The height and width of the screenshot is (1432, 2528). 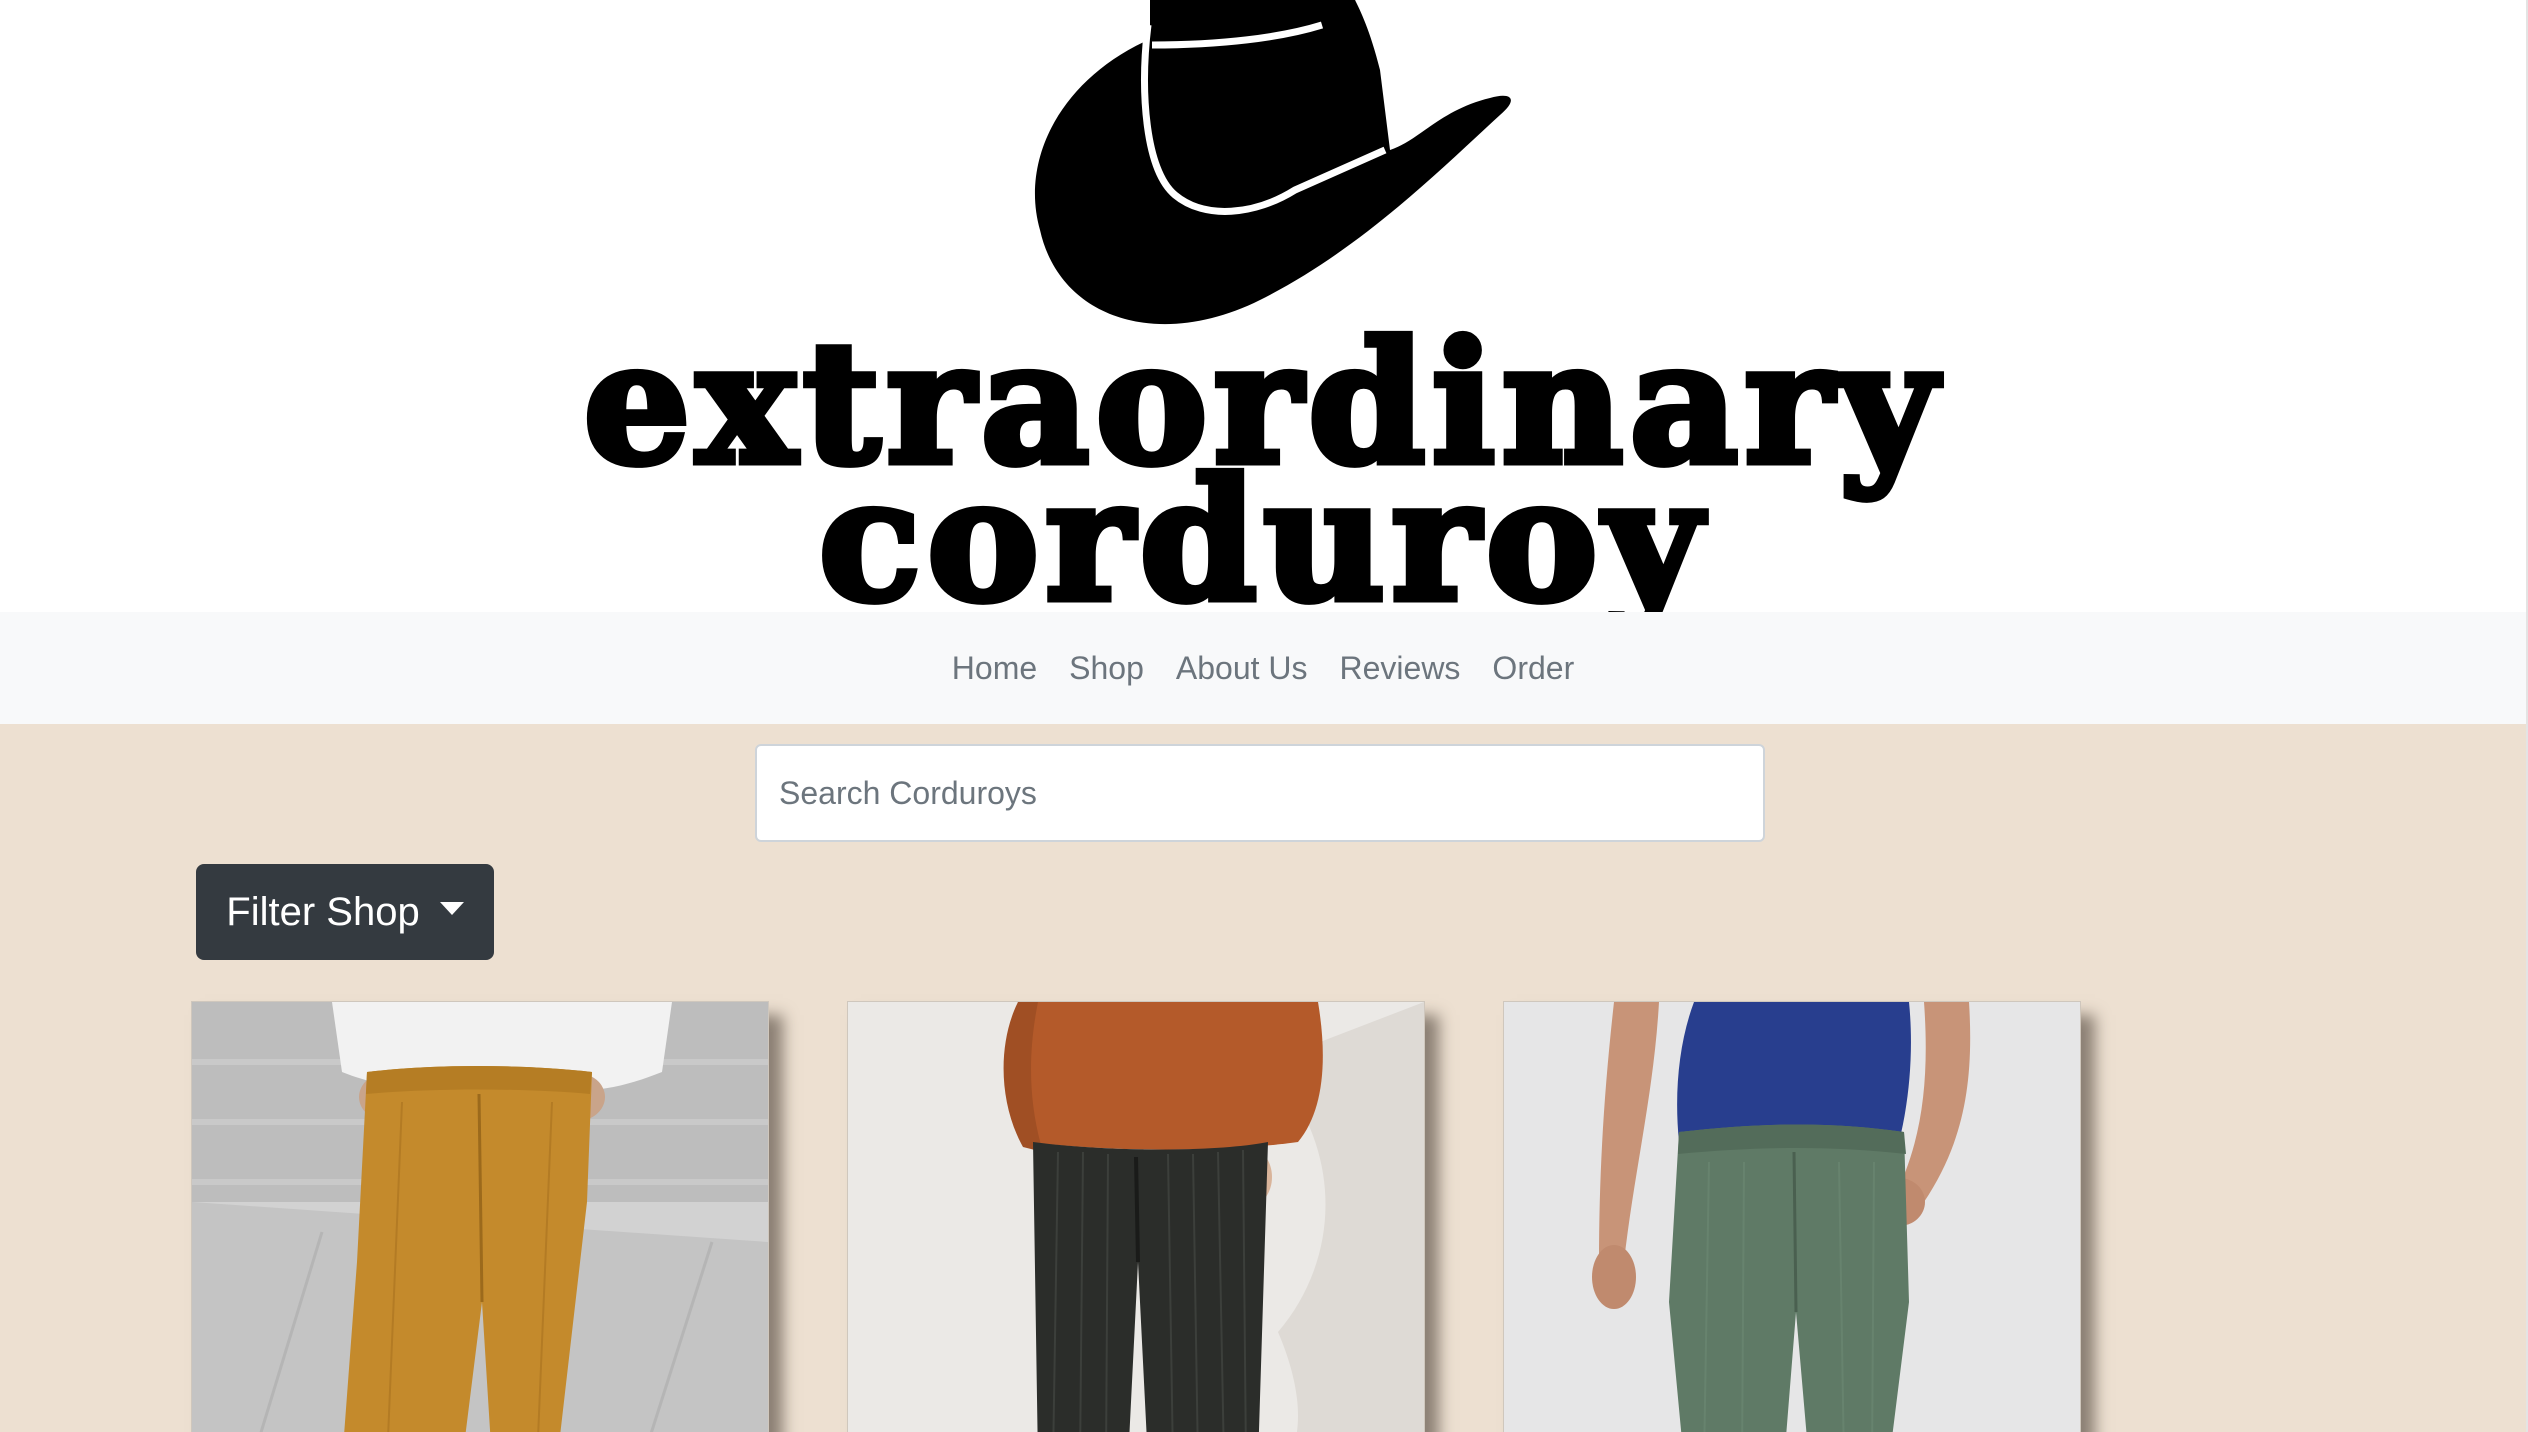 I want to click on product-card-black, so click(x=1136, y=1216).